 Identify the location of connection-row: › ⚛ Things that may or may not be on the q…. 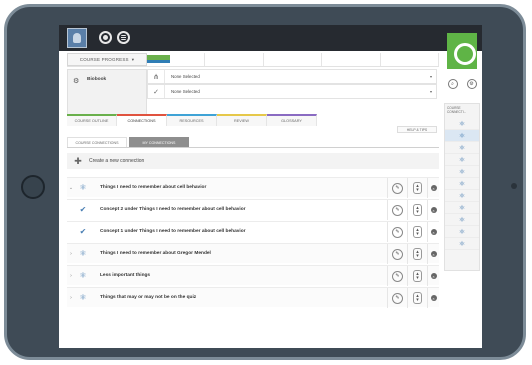
(253, 297).